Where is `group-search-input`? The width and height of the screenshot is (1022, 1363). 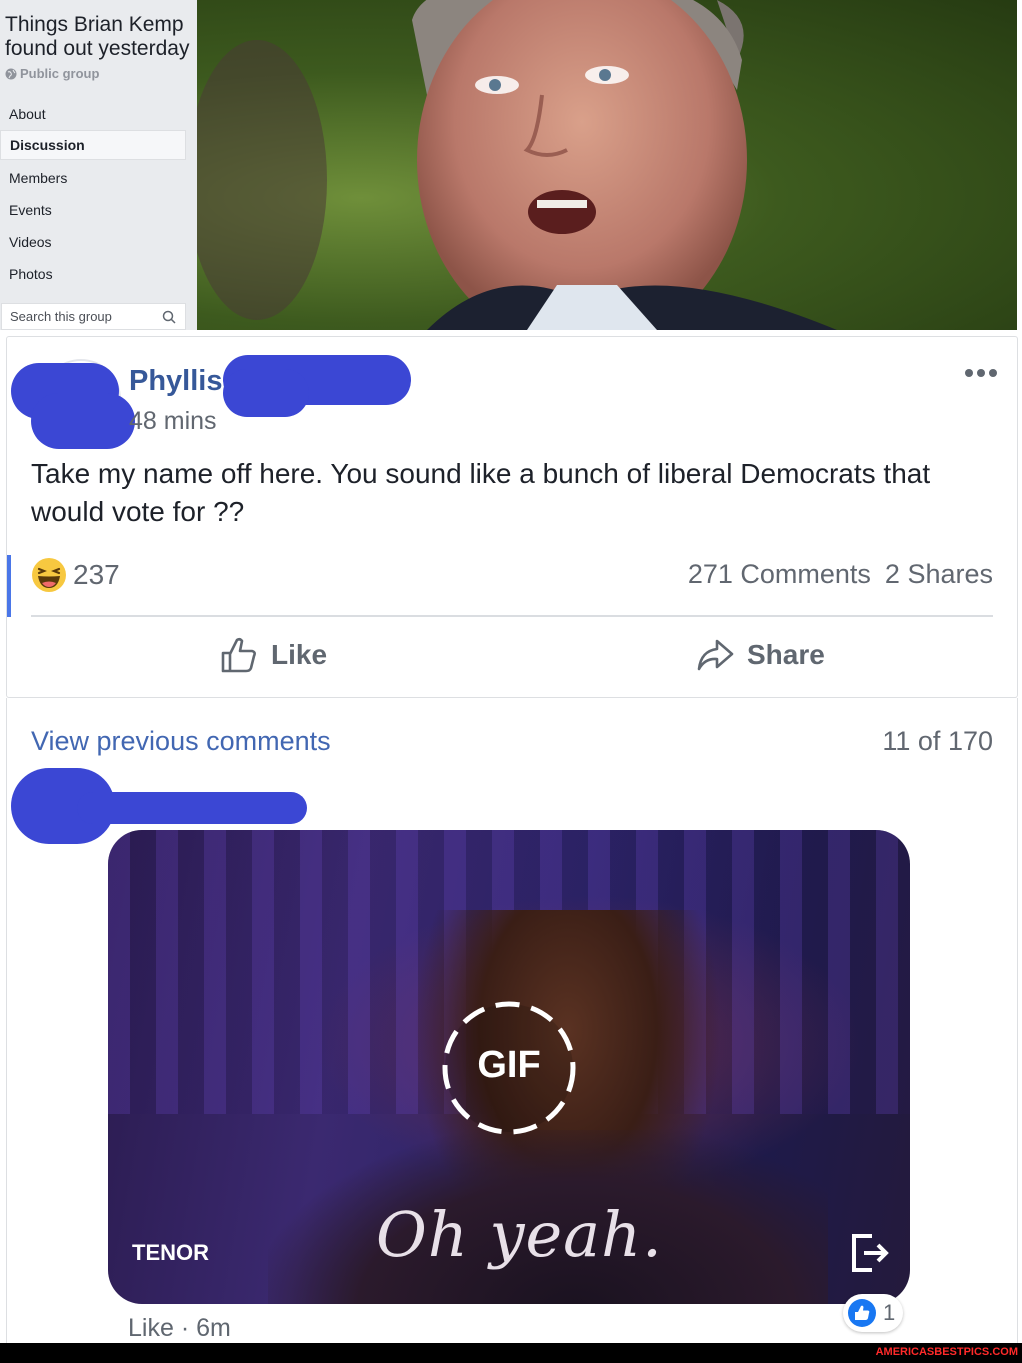 group-search-input is located at coordinates (84, 316).